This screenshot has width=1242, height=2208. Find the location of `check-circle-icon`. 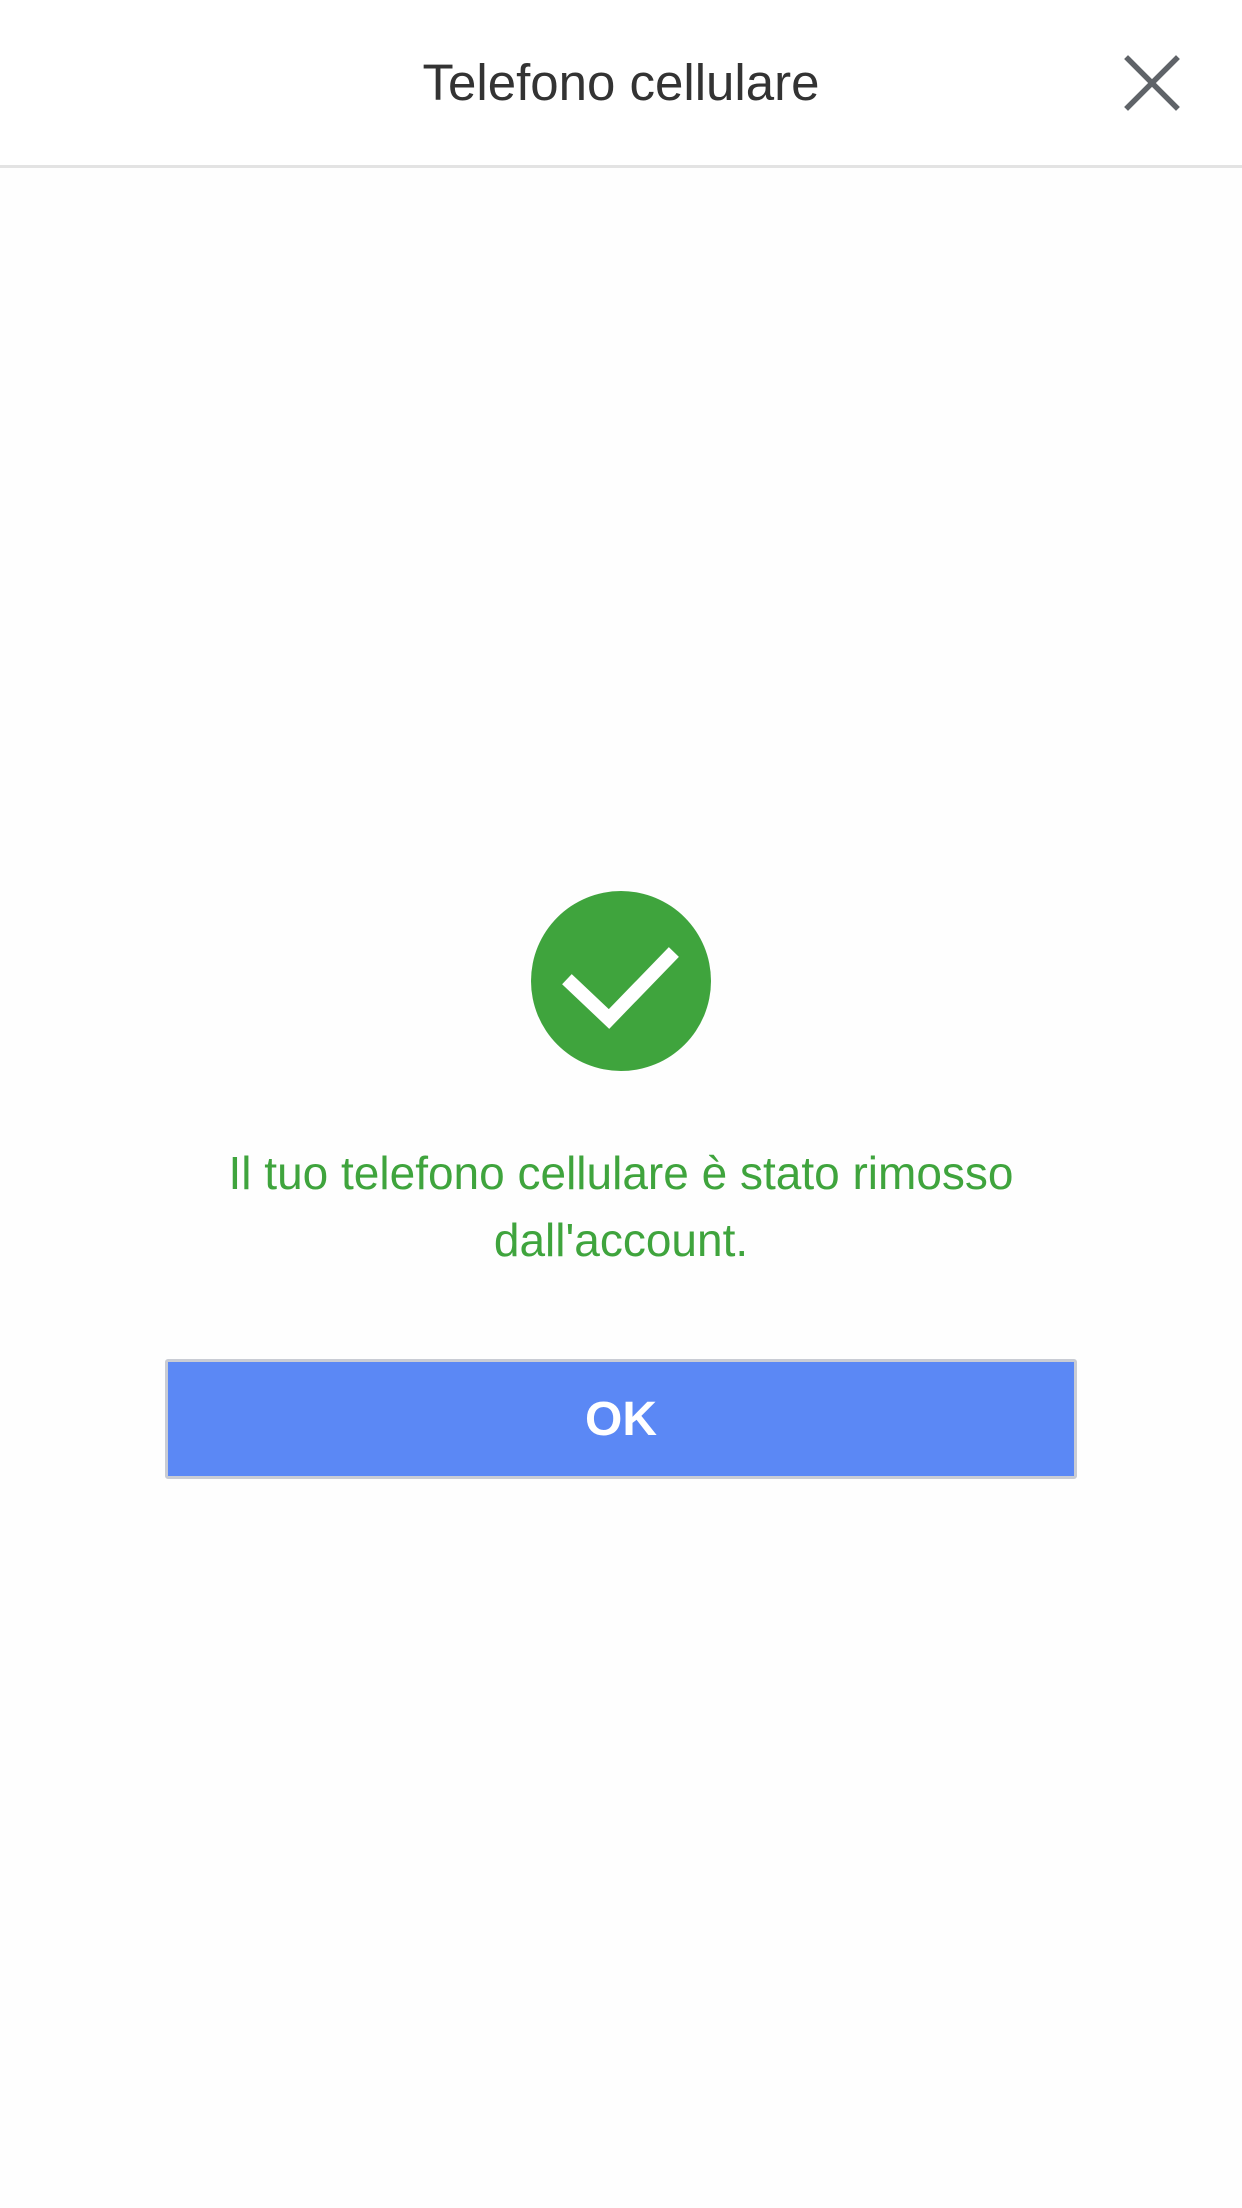

check-circle-icon is located at coordinates (621, 981).